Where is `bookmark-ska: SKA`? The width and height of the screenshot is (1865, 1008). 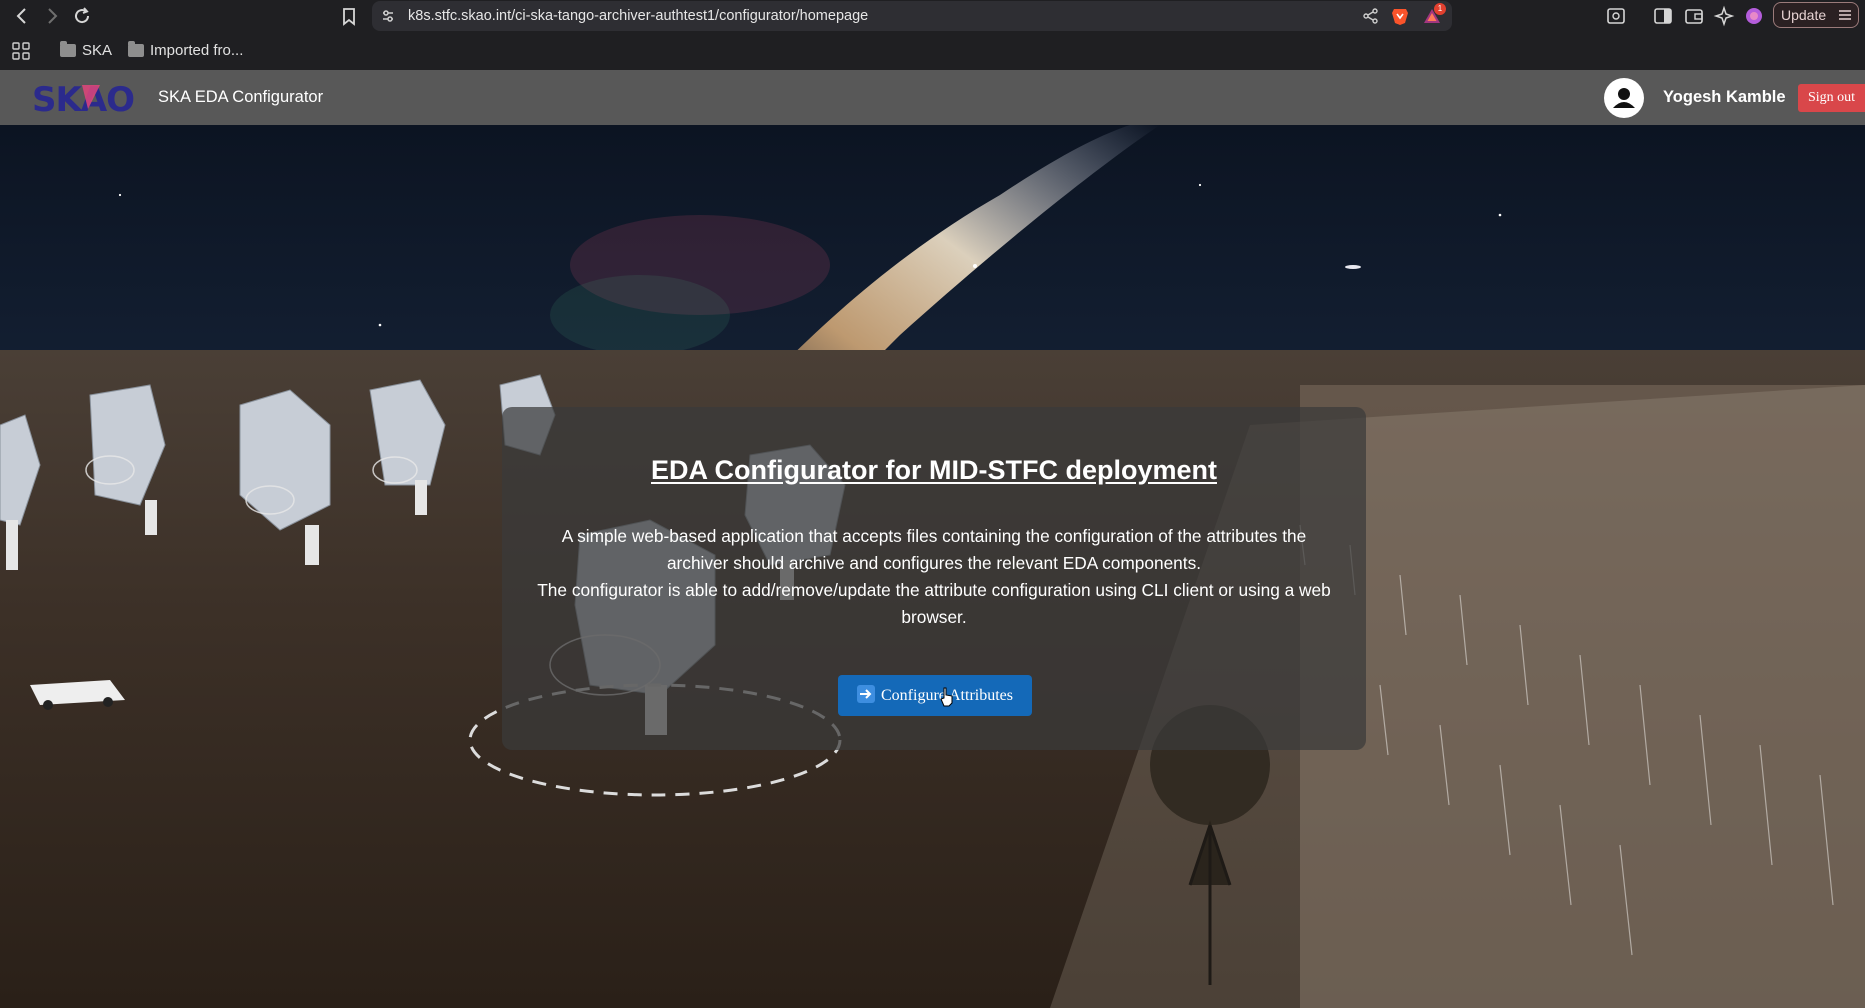 bookmark-ska: SKA is located at coordinates (85, 51).